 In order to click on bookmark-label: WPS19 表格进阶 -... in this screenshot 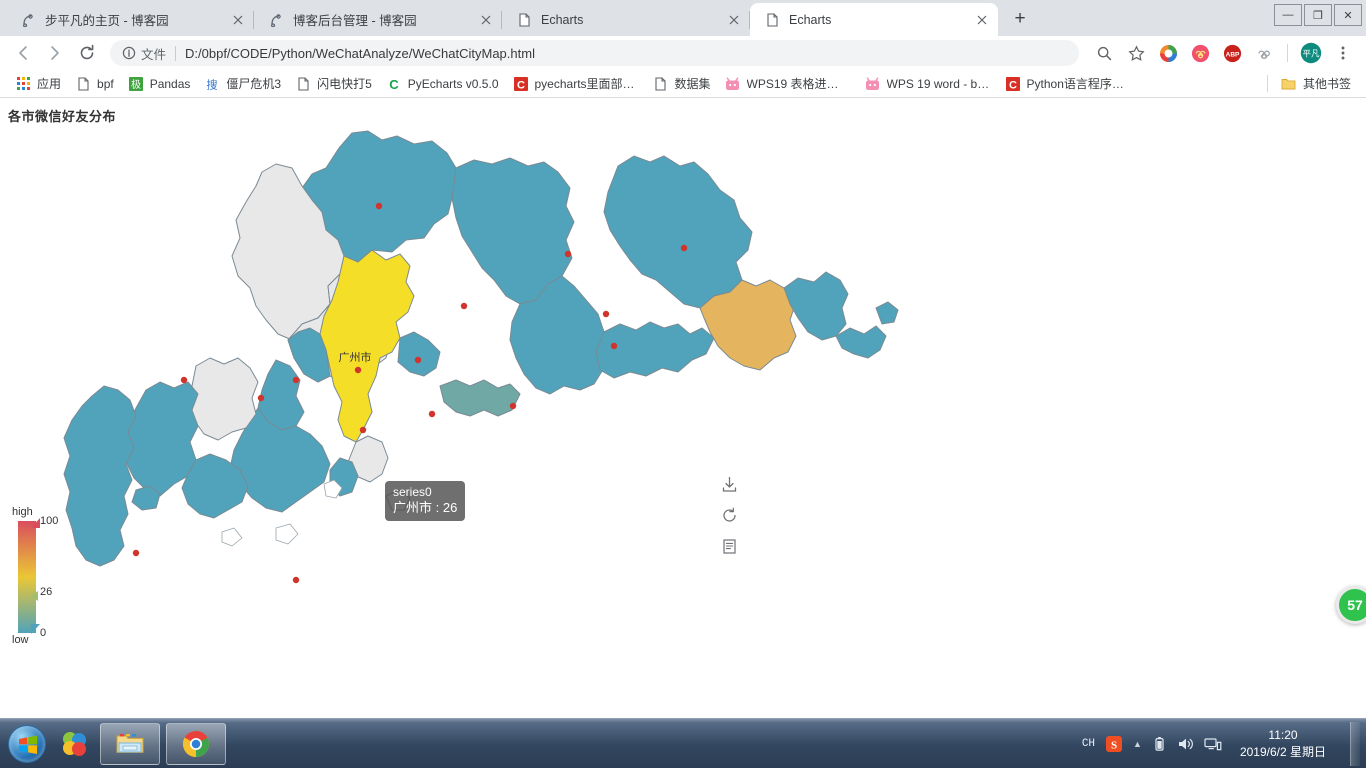, I will do `click(798, 84)`.